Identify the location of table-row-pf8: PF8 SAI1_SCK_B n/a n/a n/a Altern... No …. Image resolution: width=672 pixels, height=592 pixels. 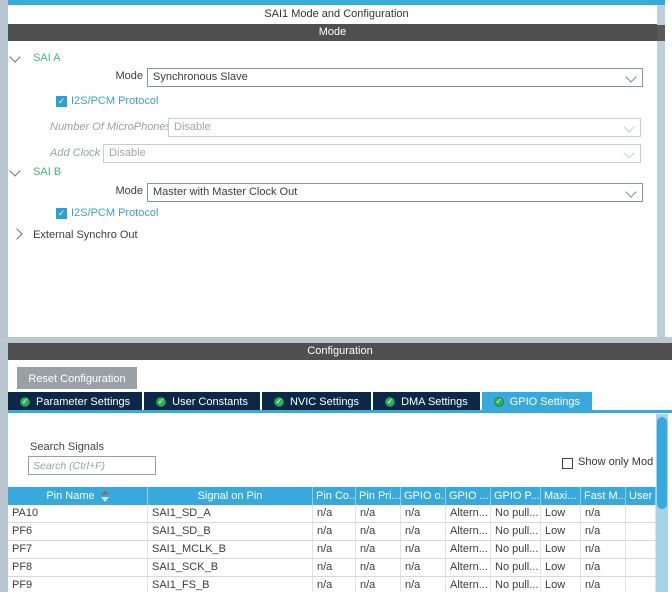
(332, 568).